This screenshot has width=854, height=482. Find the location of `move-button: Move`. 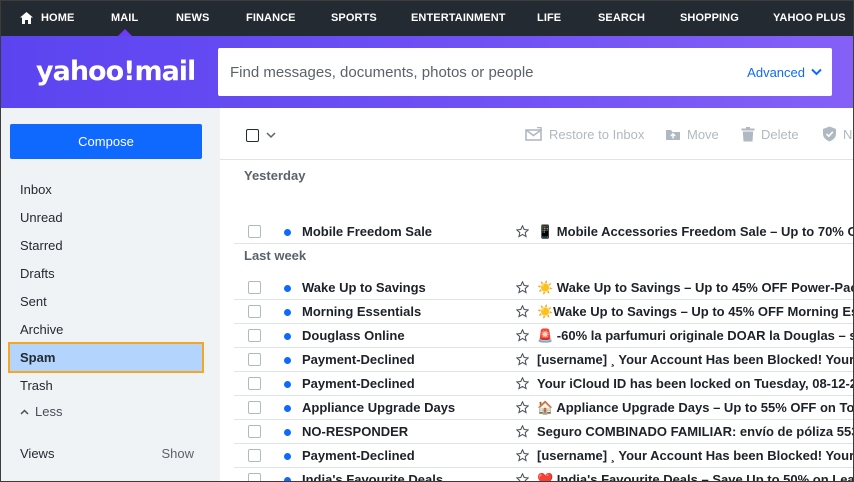

move-button: Move is located at coordinates (692, 134).